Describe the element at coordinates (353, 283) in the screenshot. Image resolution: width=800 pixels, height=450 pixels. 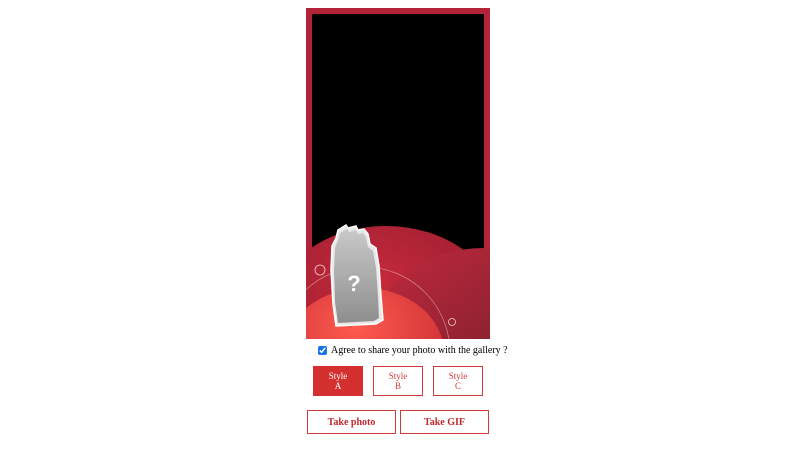
I see `question-mark-icon: ?` at that location.